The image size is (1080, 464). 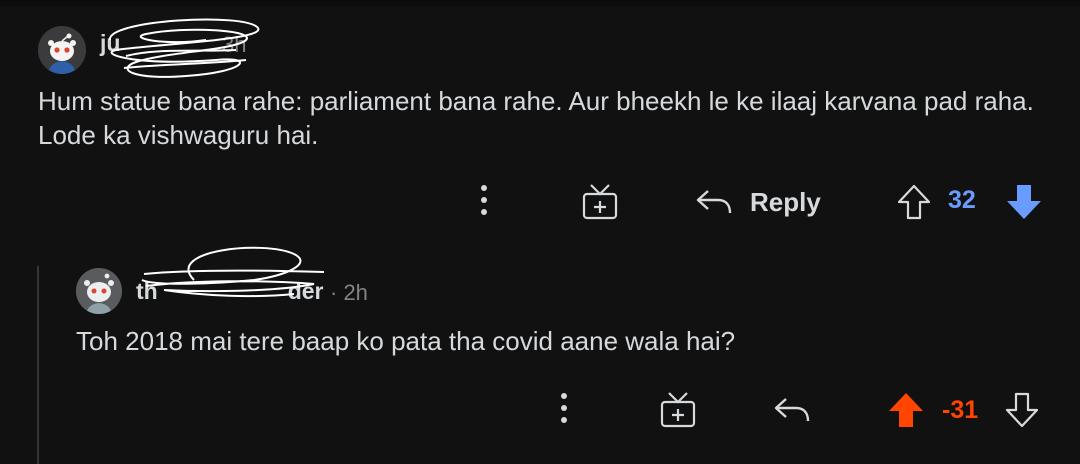 I want to click on username: th der, so click(x=230, y=291).